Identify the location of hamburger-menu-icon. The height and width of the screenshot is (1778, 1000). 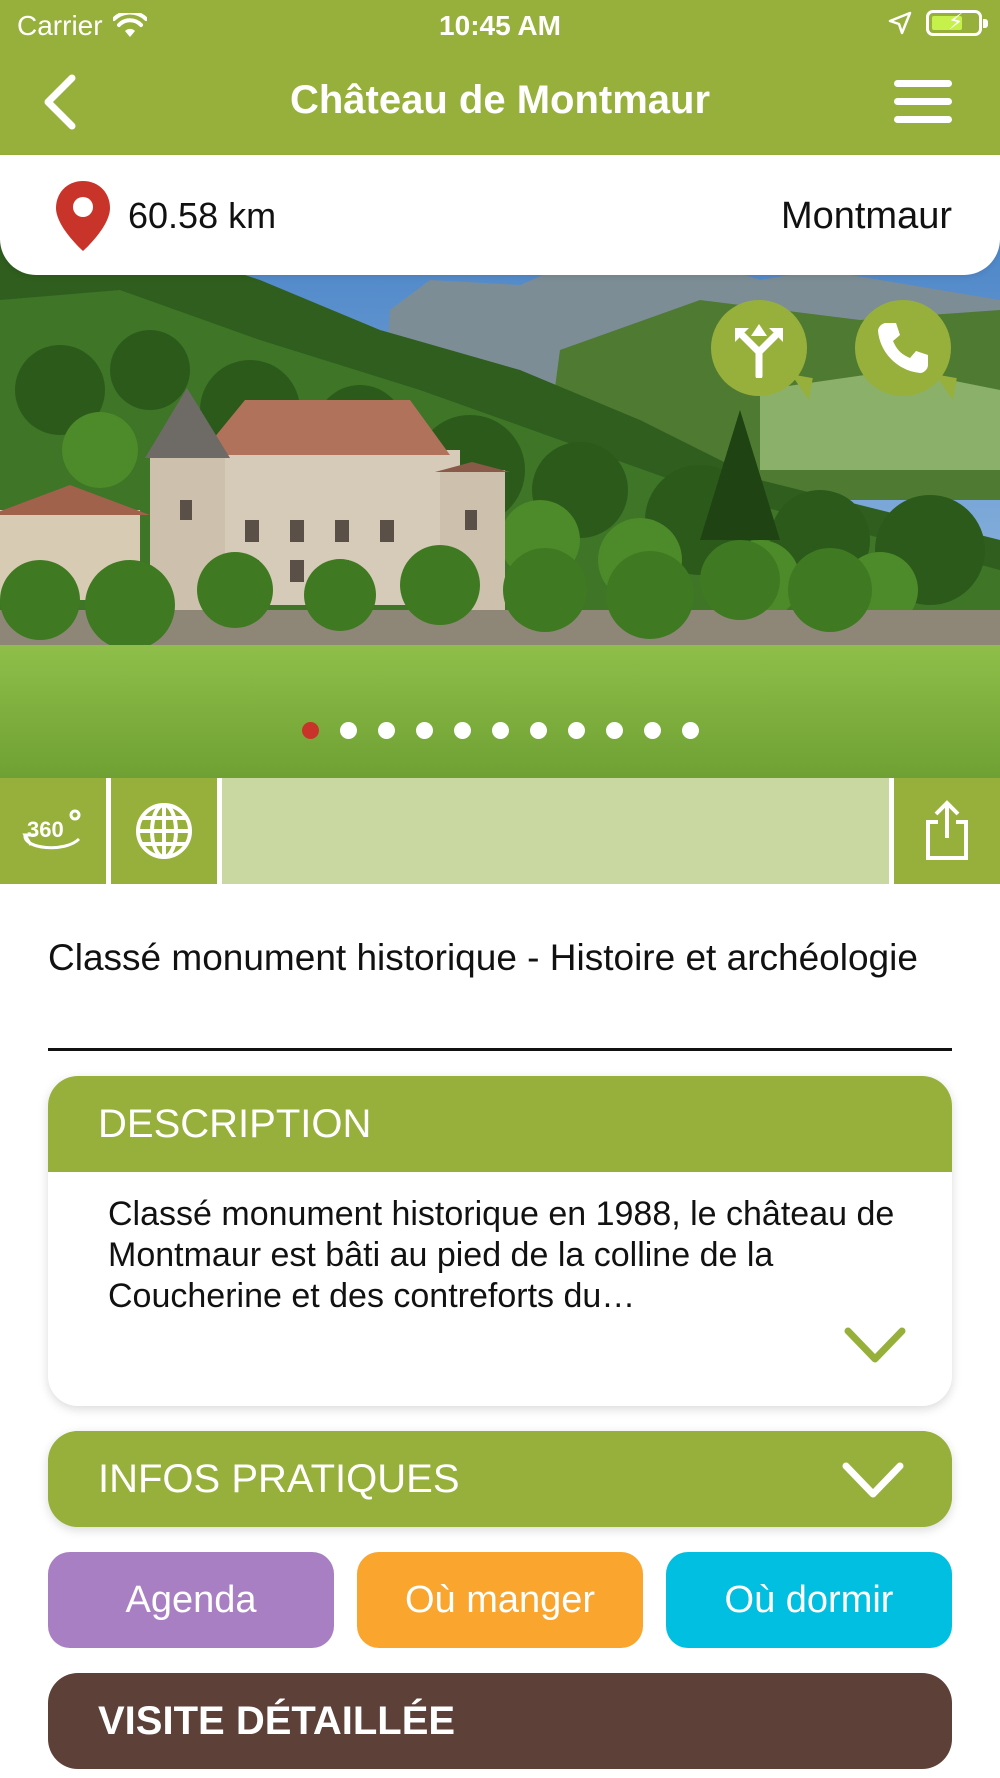
(923, 83).